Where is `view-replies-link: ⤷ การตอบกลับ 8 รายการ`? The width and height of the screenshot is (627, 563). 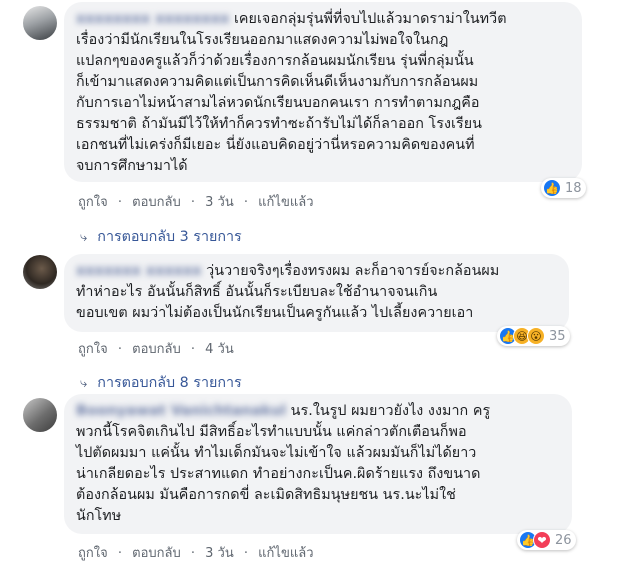
view-replies-link: ⤷ การตอบกลับ 8 รายการ is located at coordinates (161, 383).